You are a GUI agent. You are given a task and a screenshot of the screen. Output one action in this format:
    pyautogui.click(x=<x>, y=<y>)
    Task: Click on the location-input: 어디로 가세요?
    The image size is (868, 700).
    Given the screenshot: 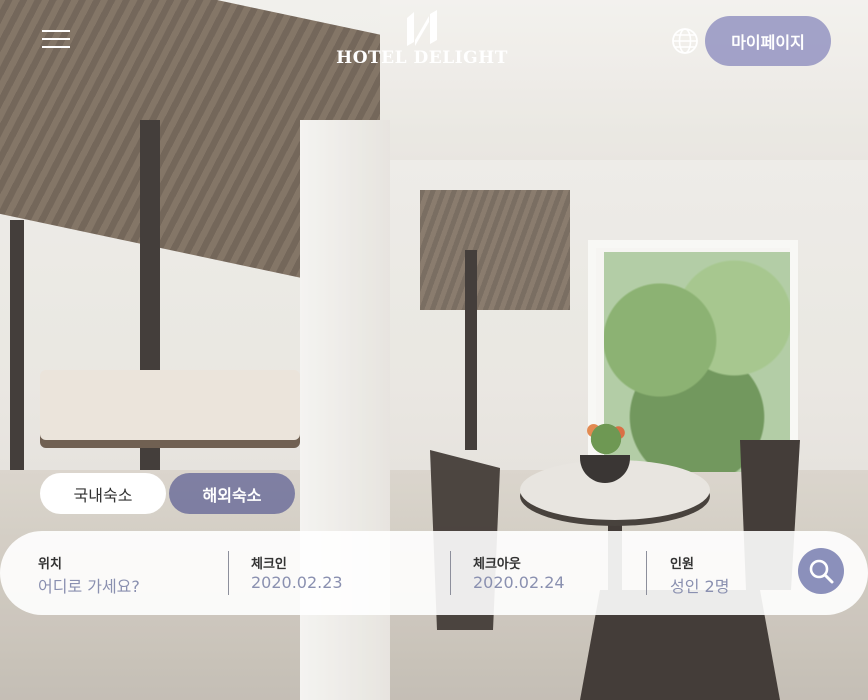 What is the action you would take?
    pyautogui.click(x=89, y=585)
    